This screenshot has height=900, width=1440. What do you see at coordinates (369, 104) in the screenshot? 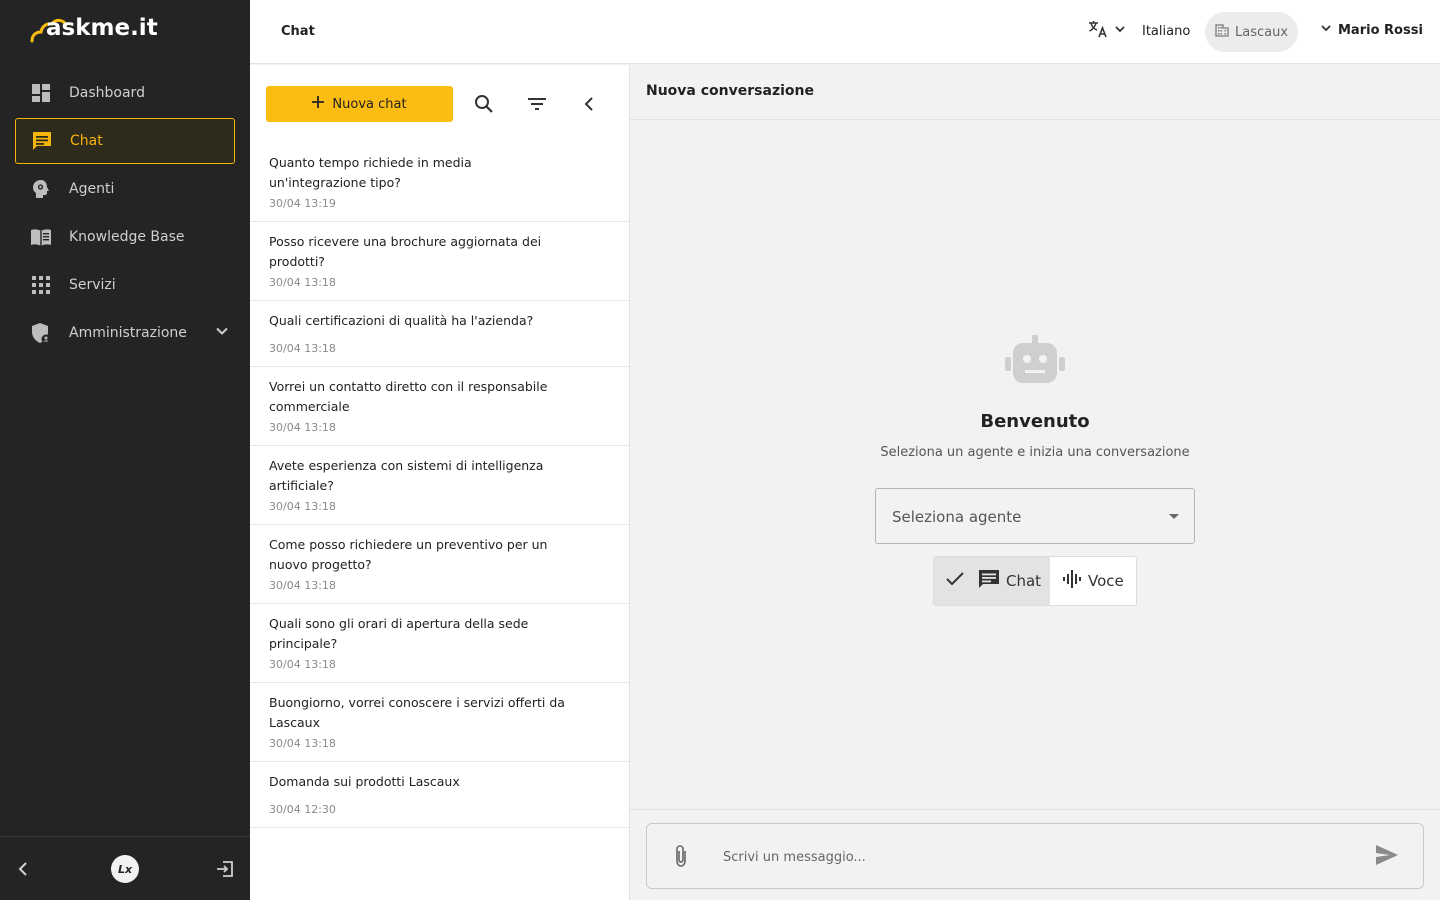
I see `new-chat-label: Nuova chat` at bounding box center [369, 104].